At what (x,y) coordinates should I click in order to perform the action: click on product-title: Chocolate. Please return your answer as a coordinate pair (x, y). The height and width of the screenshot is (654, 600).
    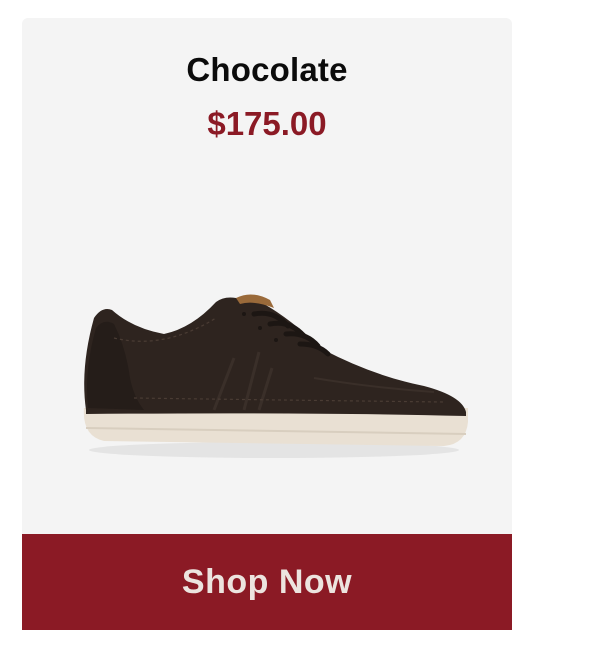
    Looking at the image, I should click on (267, 69).